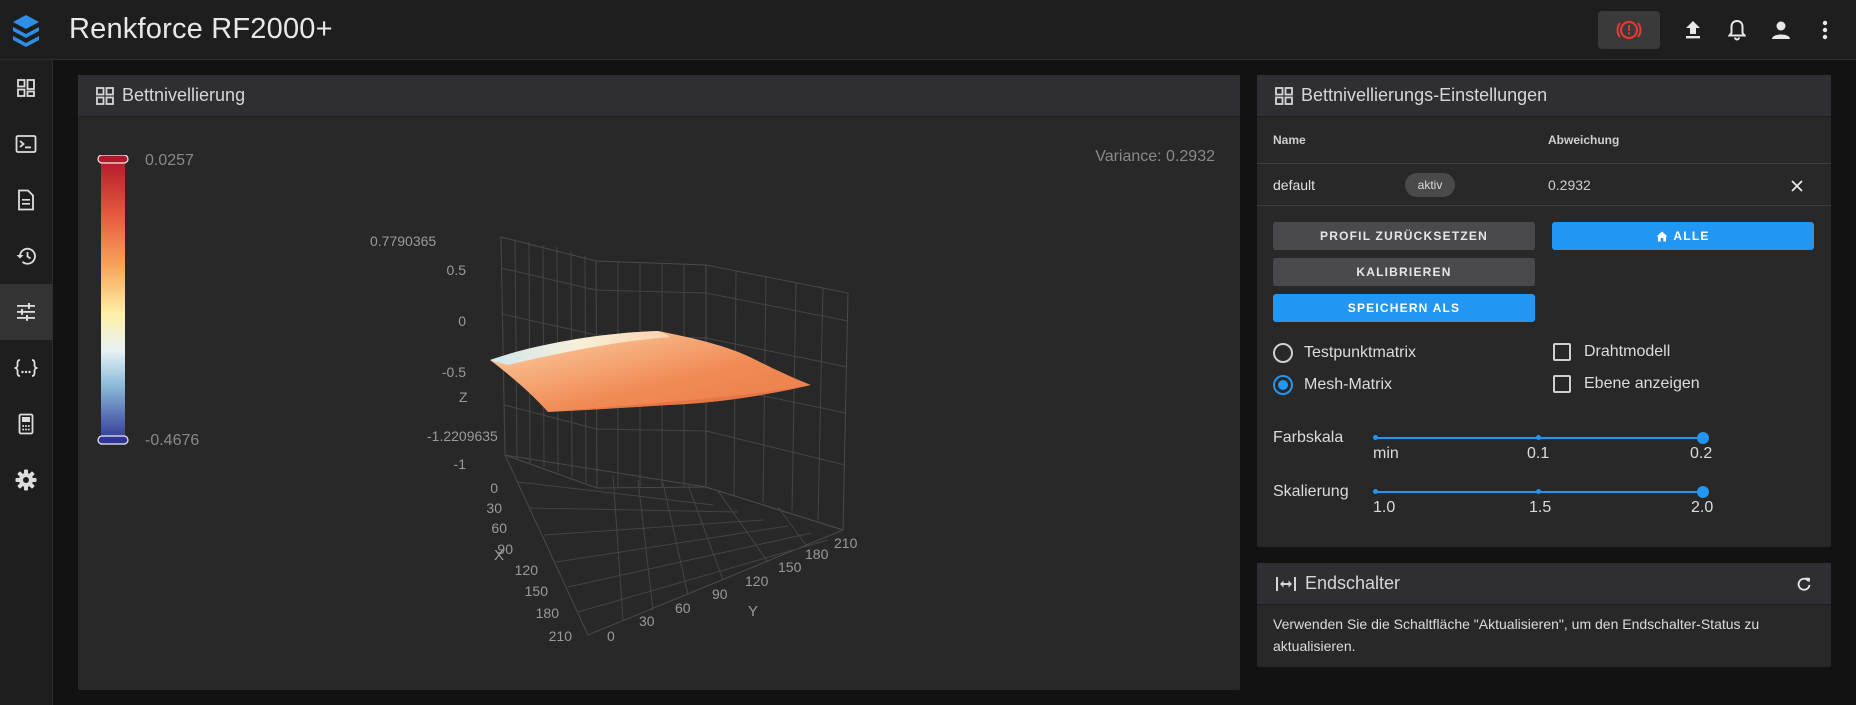 The height and width of the screenshot is (705, 1856). I want to click on slider-tick-label: min, so click(1386, 453).